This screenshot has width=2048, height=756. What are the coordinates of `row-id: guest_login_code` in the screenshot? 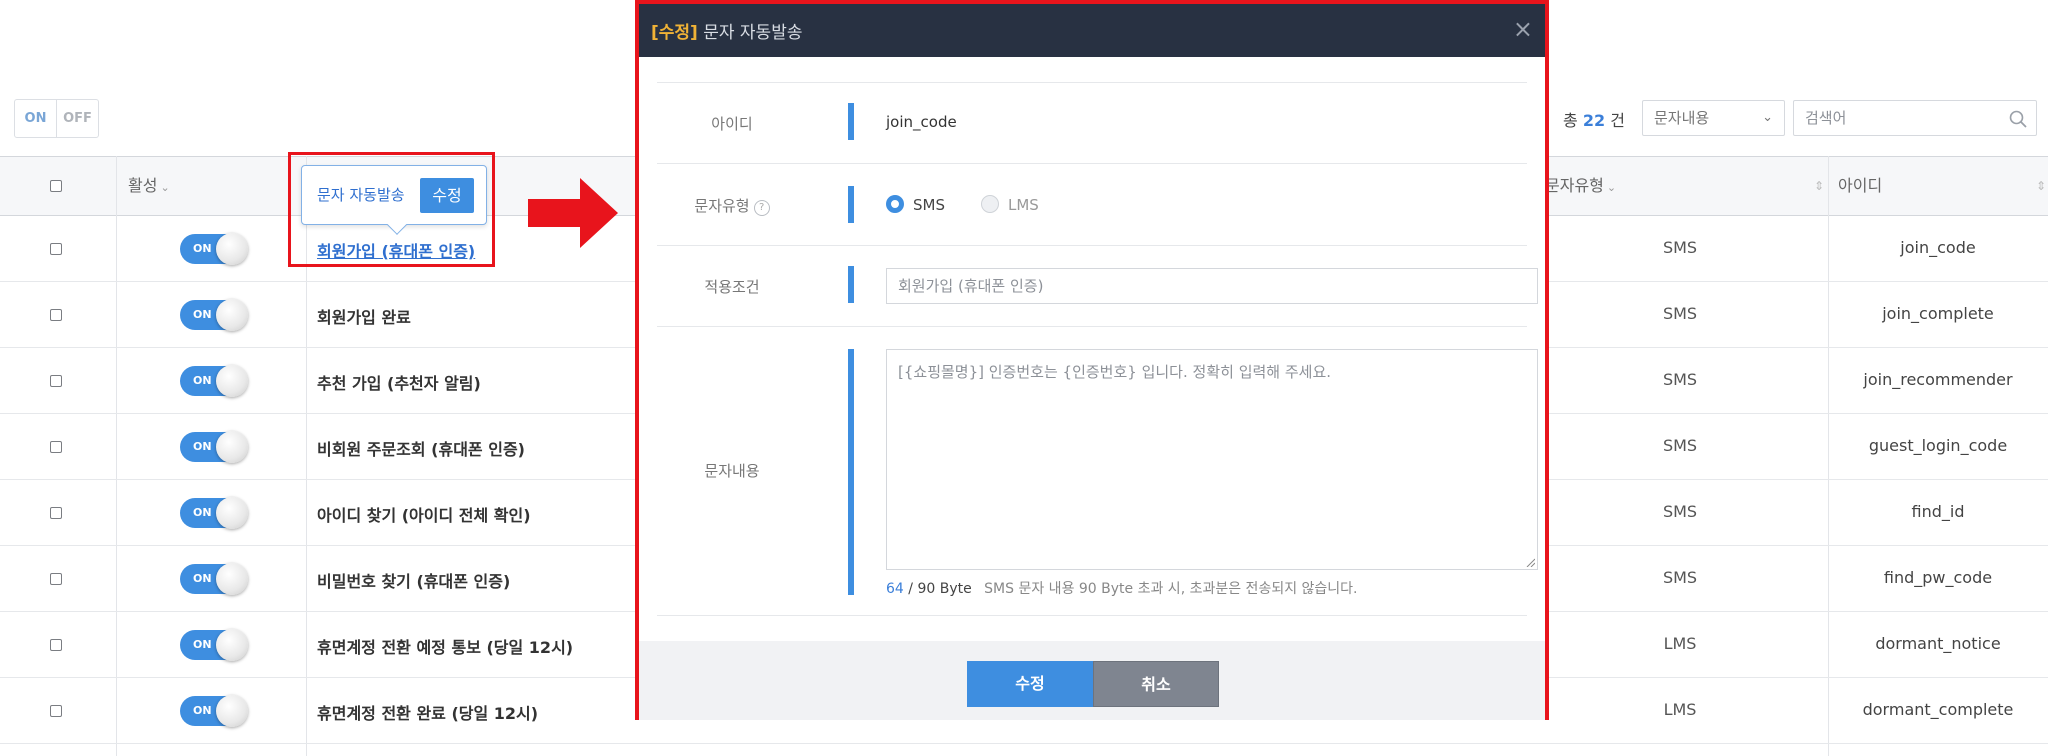 It's located at (1938, 445).